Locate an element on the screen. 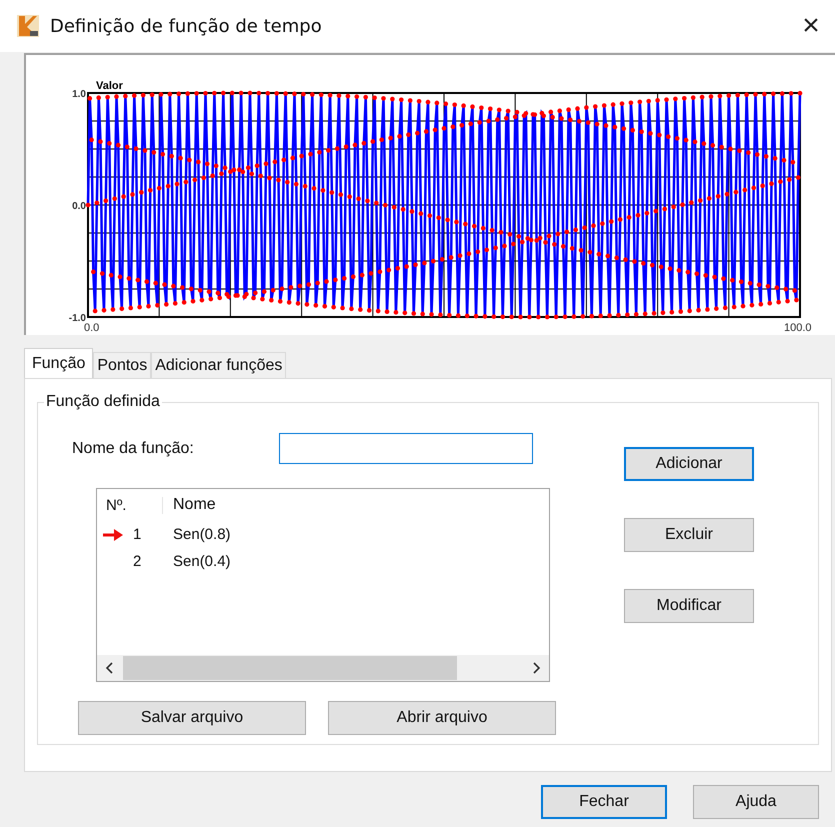 The image size is (835, 827). horizontal-scrollbar is located at coordinates (323, 668).